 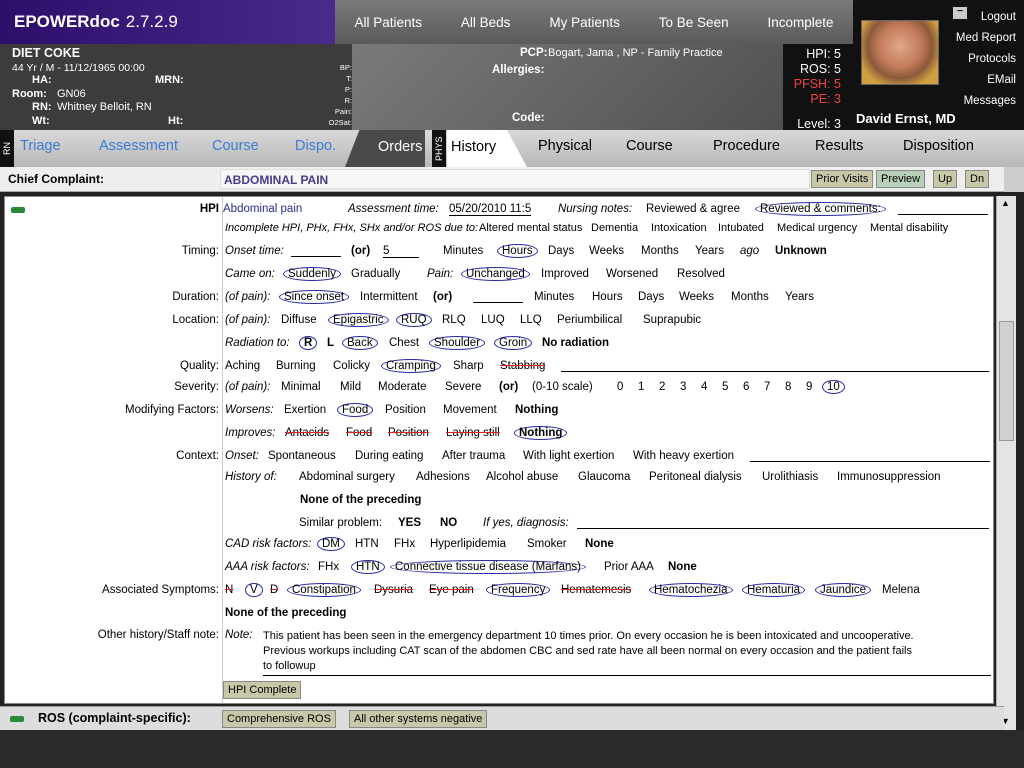 What do you see at coordinates (307, 433) in the screenshot?
I see `opt-antacids: Antacids` at bounding box center [307, 433].